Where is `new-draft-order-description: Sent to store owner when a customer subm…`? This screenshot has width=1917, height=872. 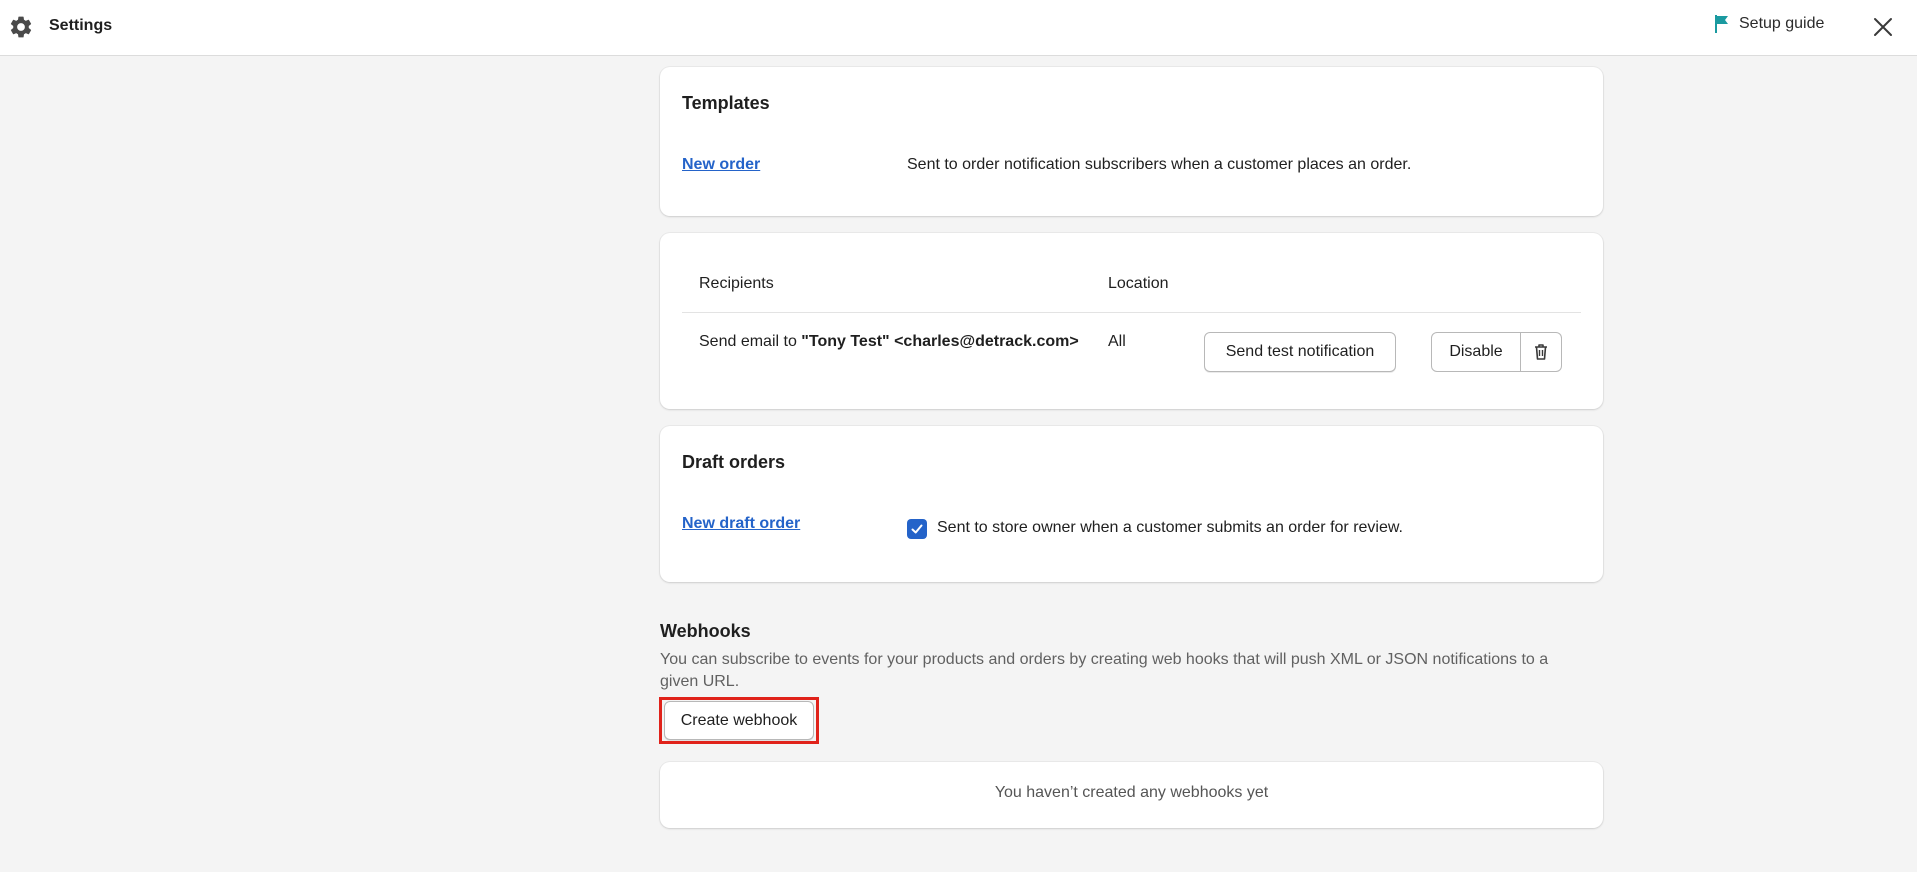
new-draft-order-description: Sent to store owner when a customer subm… is located at coordinates (1170, 527).